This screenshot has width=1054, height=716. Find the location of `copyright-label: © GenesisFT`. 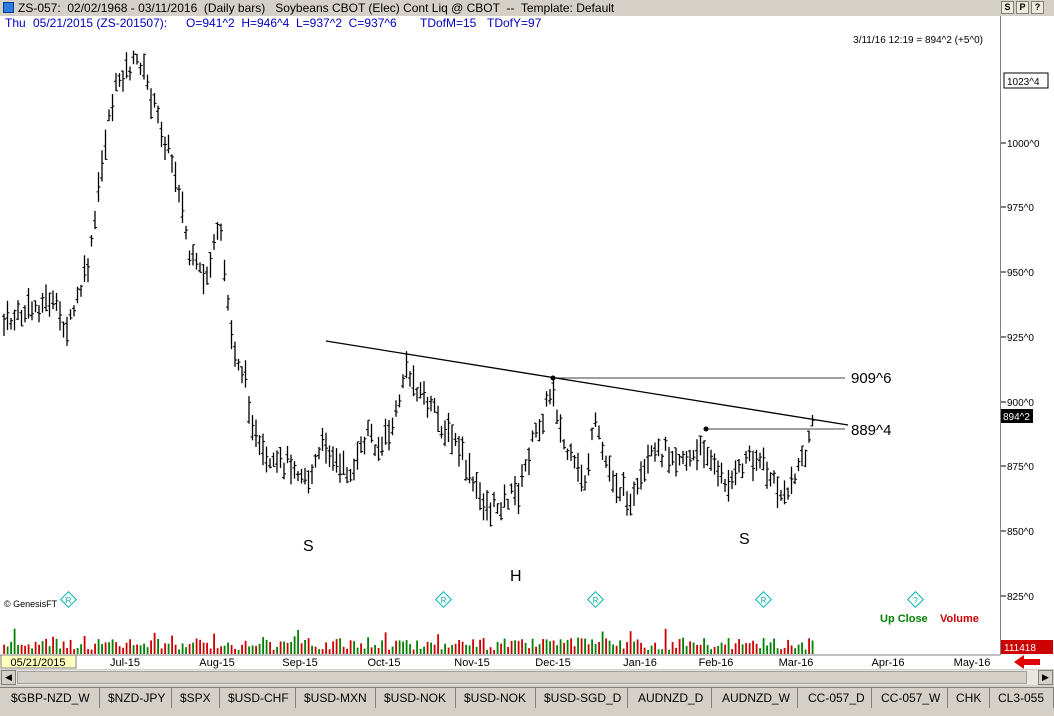

copyright-label: © GenesisFT is located at coordinates (31, 604).